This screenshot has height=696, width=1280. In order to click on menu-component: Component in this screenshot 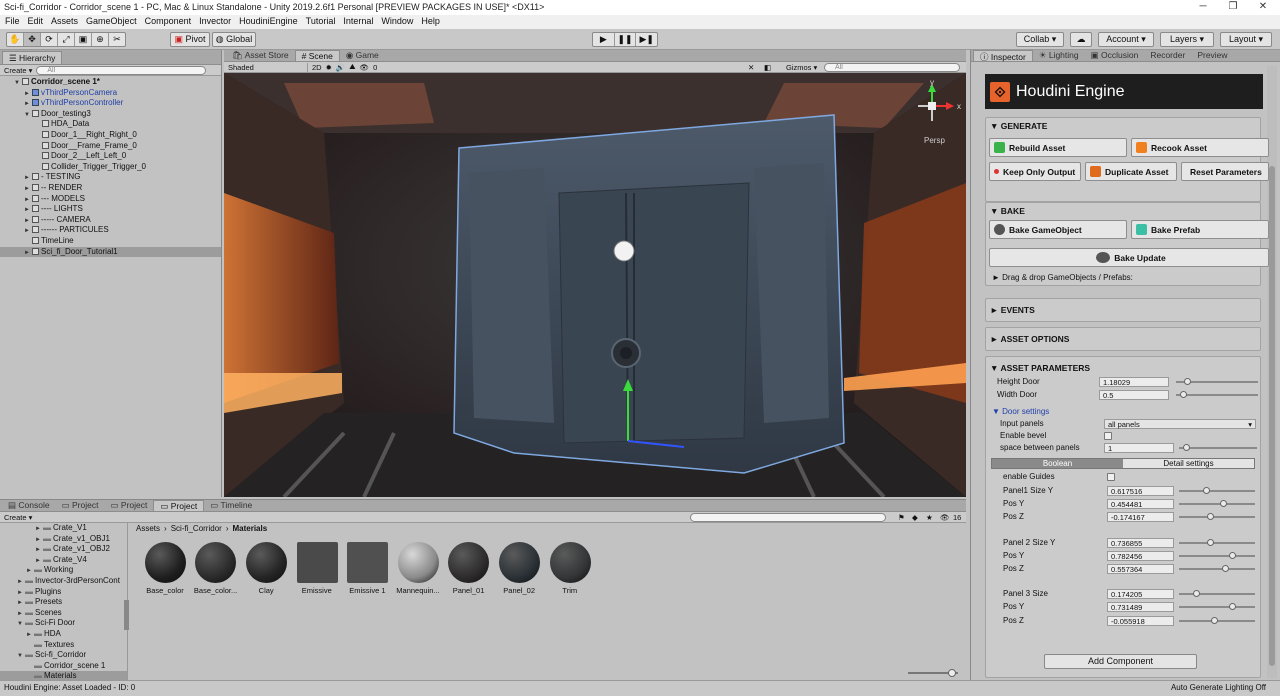, I will do `click(168, 22)`.